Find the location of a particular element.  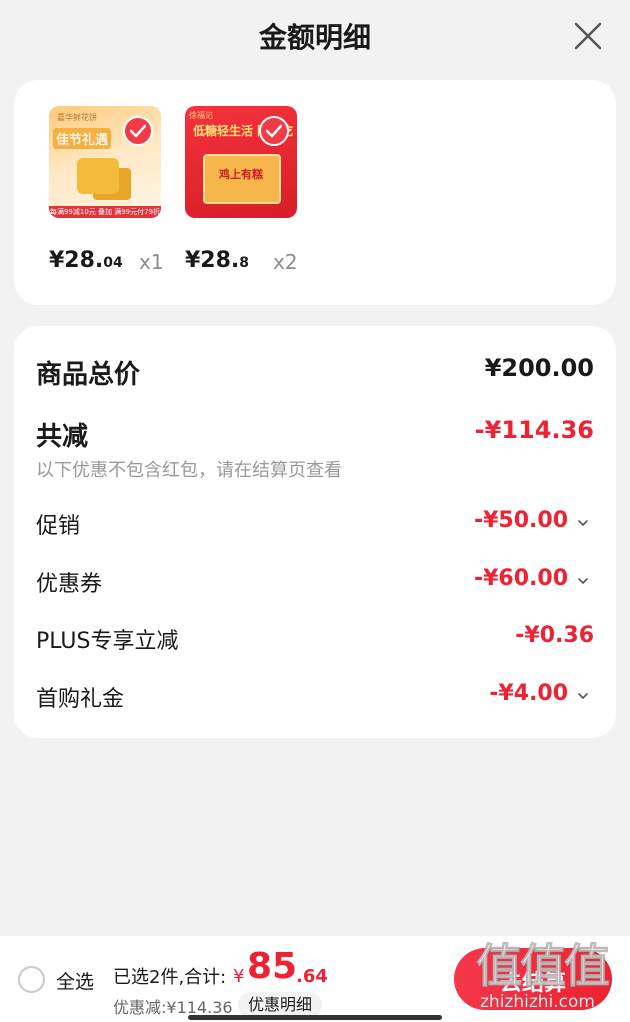

product-price-row-2: ¥28.8 x2 is located at coordinates (250, 263).